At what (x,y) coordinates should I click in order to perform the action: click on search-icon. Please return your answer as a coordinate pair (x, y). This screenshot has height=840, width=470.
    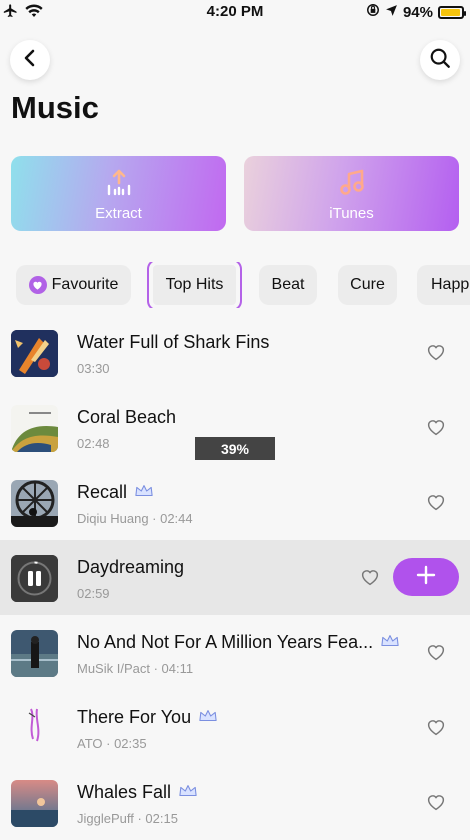
    Looking at the image, I should click on (440, 60).